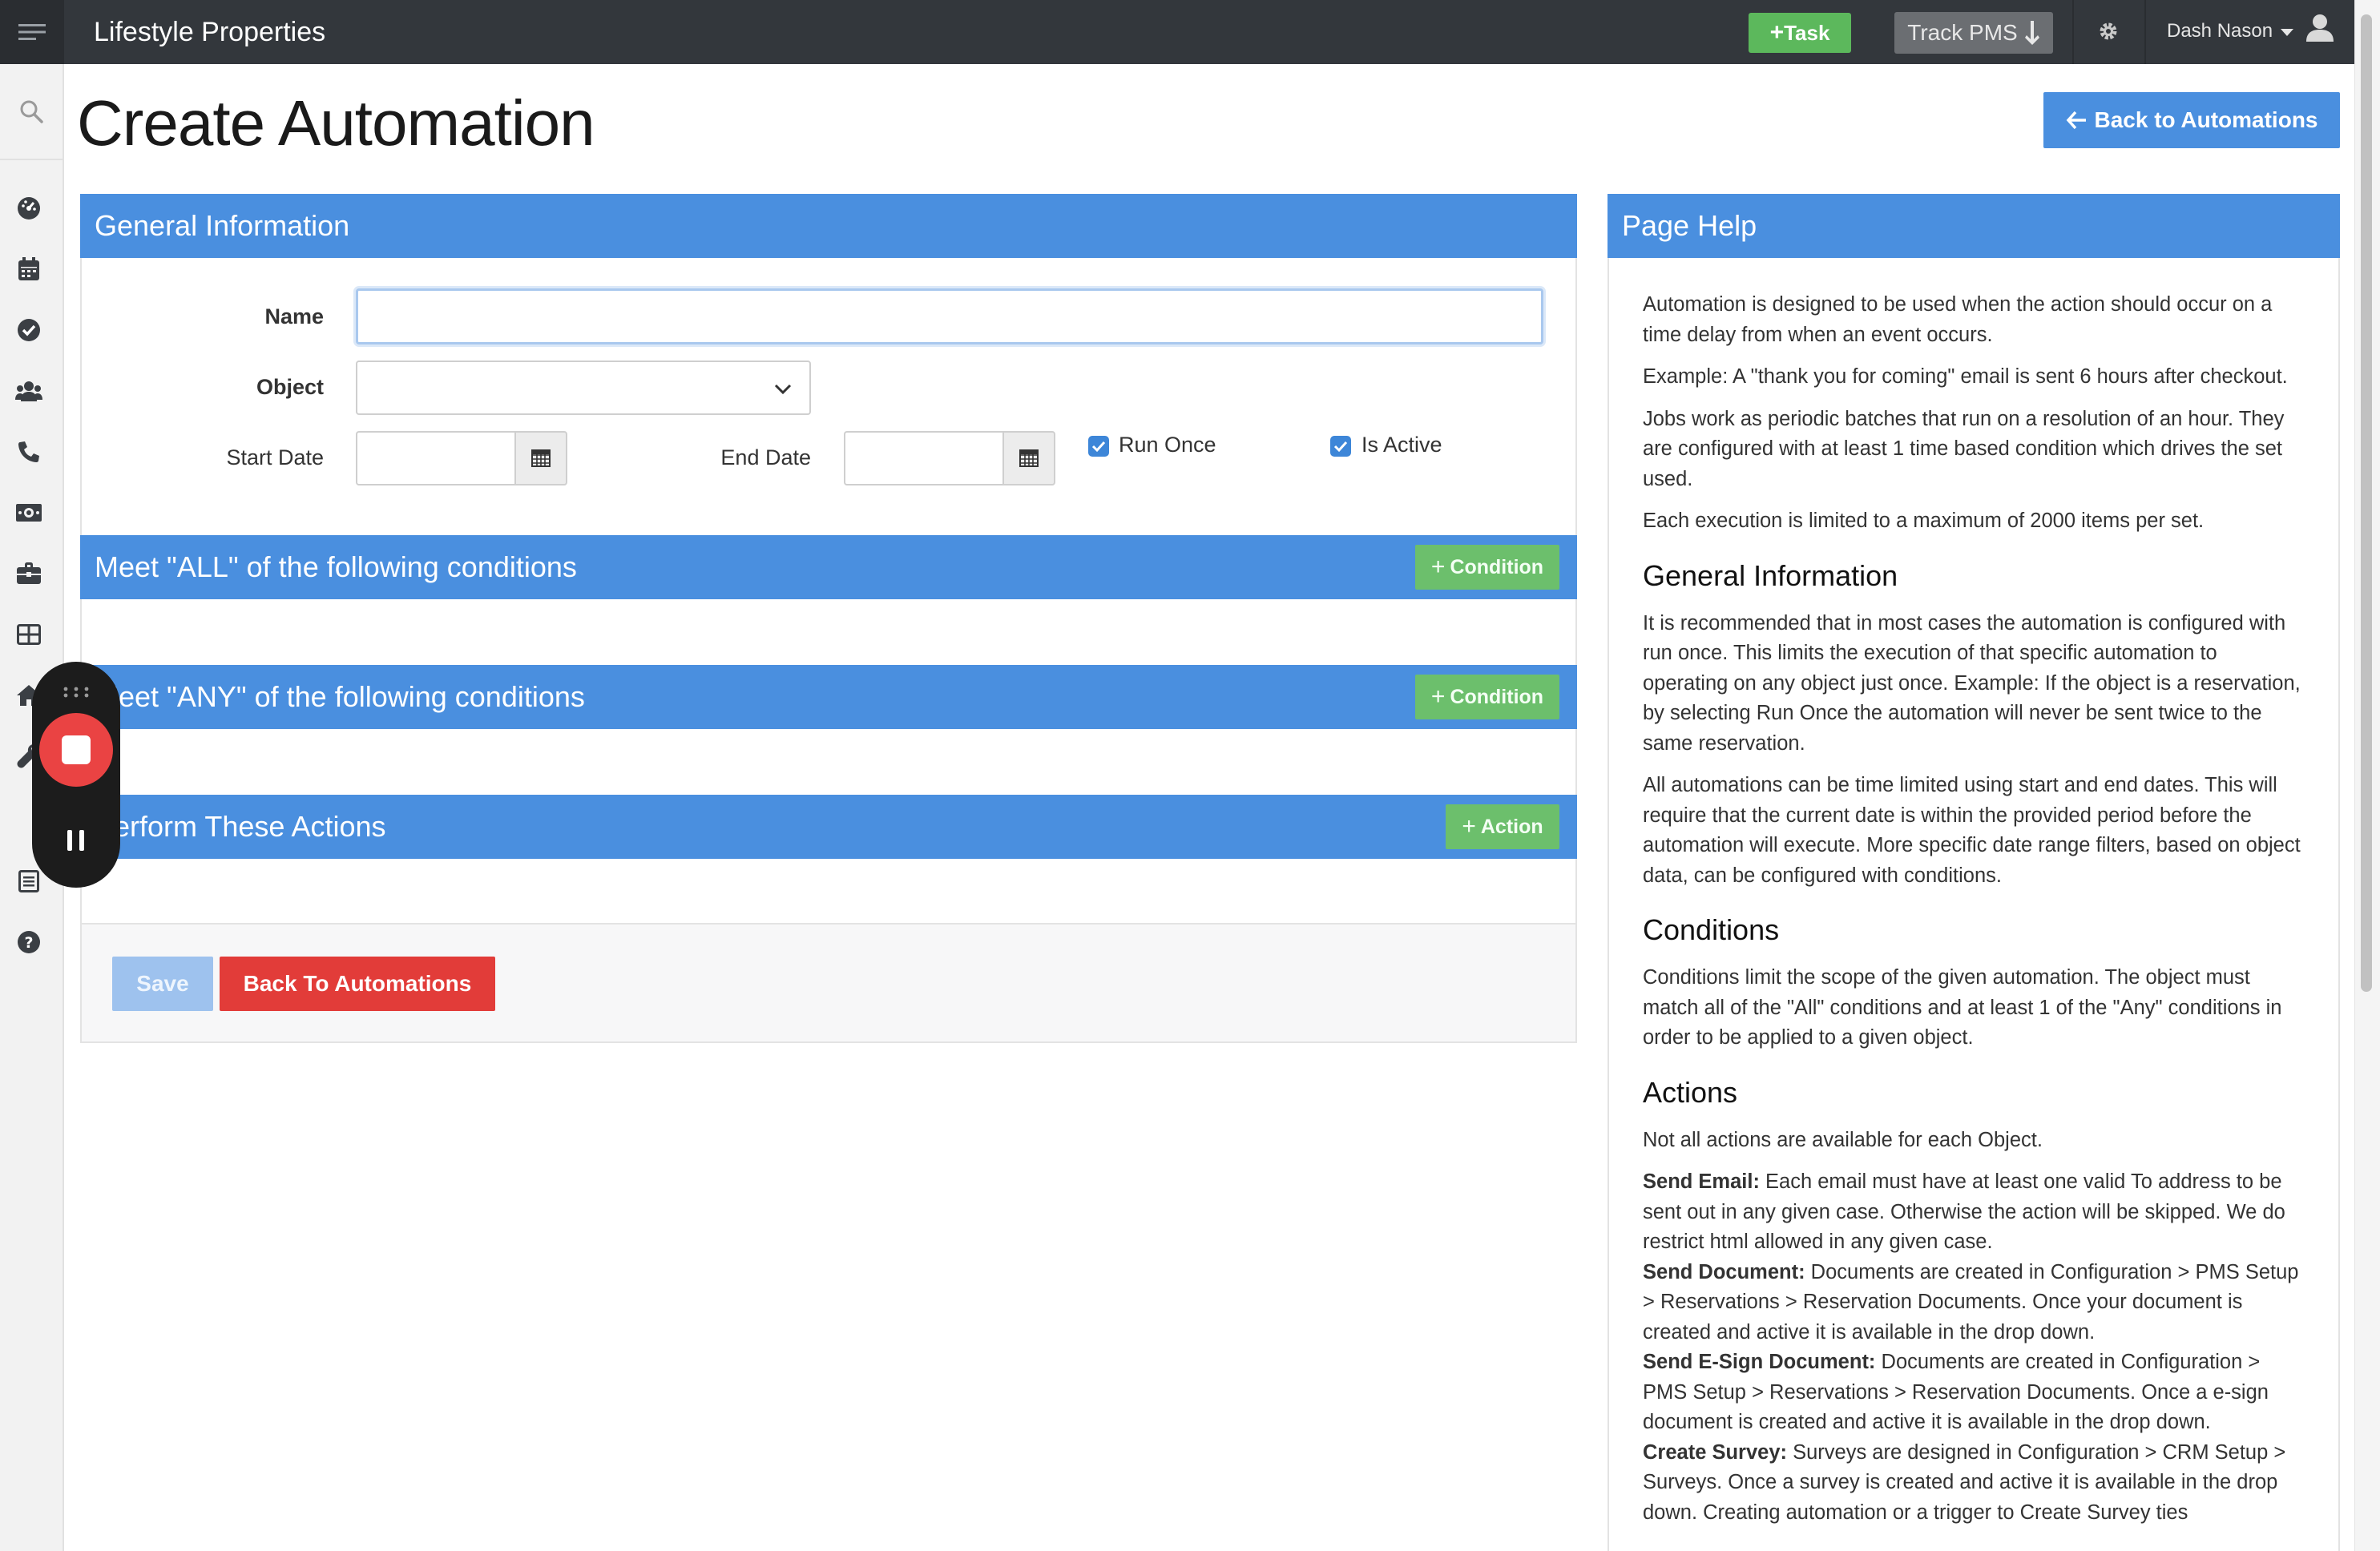  Describe the element at coordinates (1167, 445) in the screenshot. I see `run-once-label: Run Once` at that location.